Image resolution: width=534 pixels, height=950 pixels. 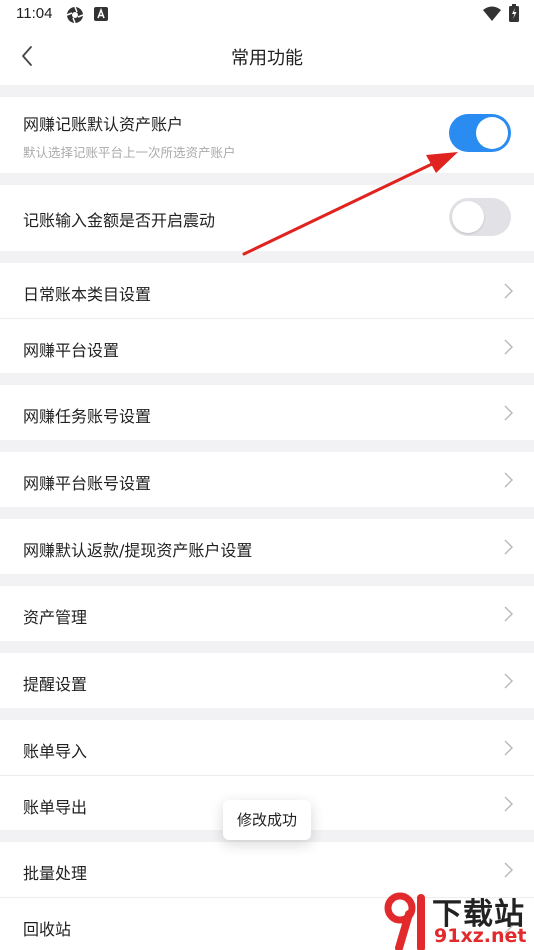 What do you see at coordinates (138, 550) in the screenshot?
I see `menu-item-label: 网赚默认返款/提现资产账户设置` at bounding box center [138, 550].